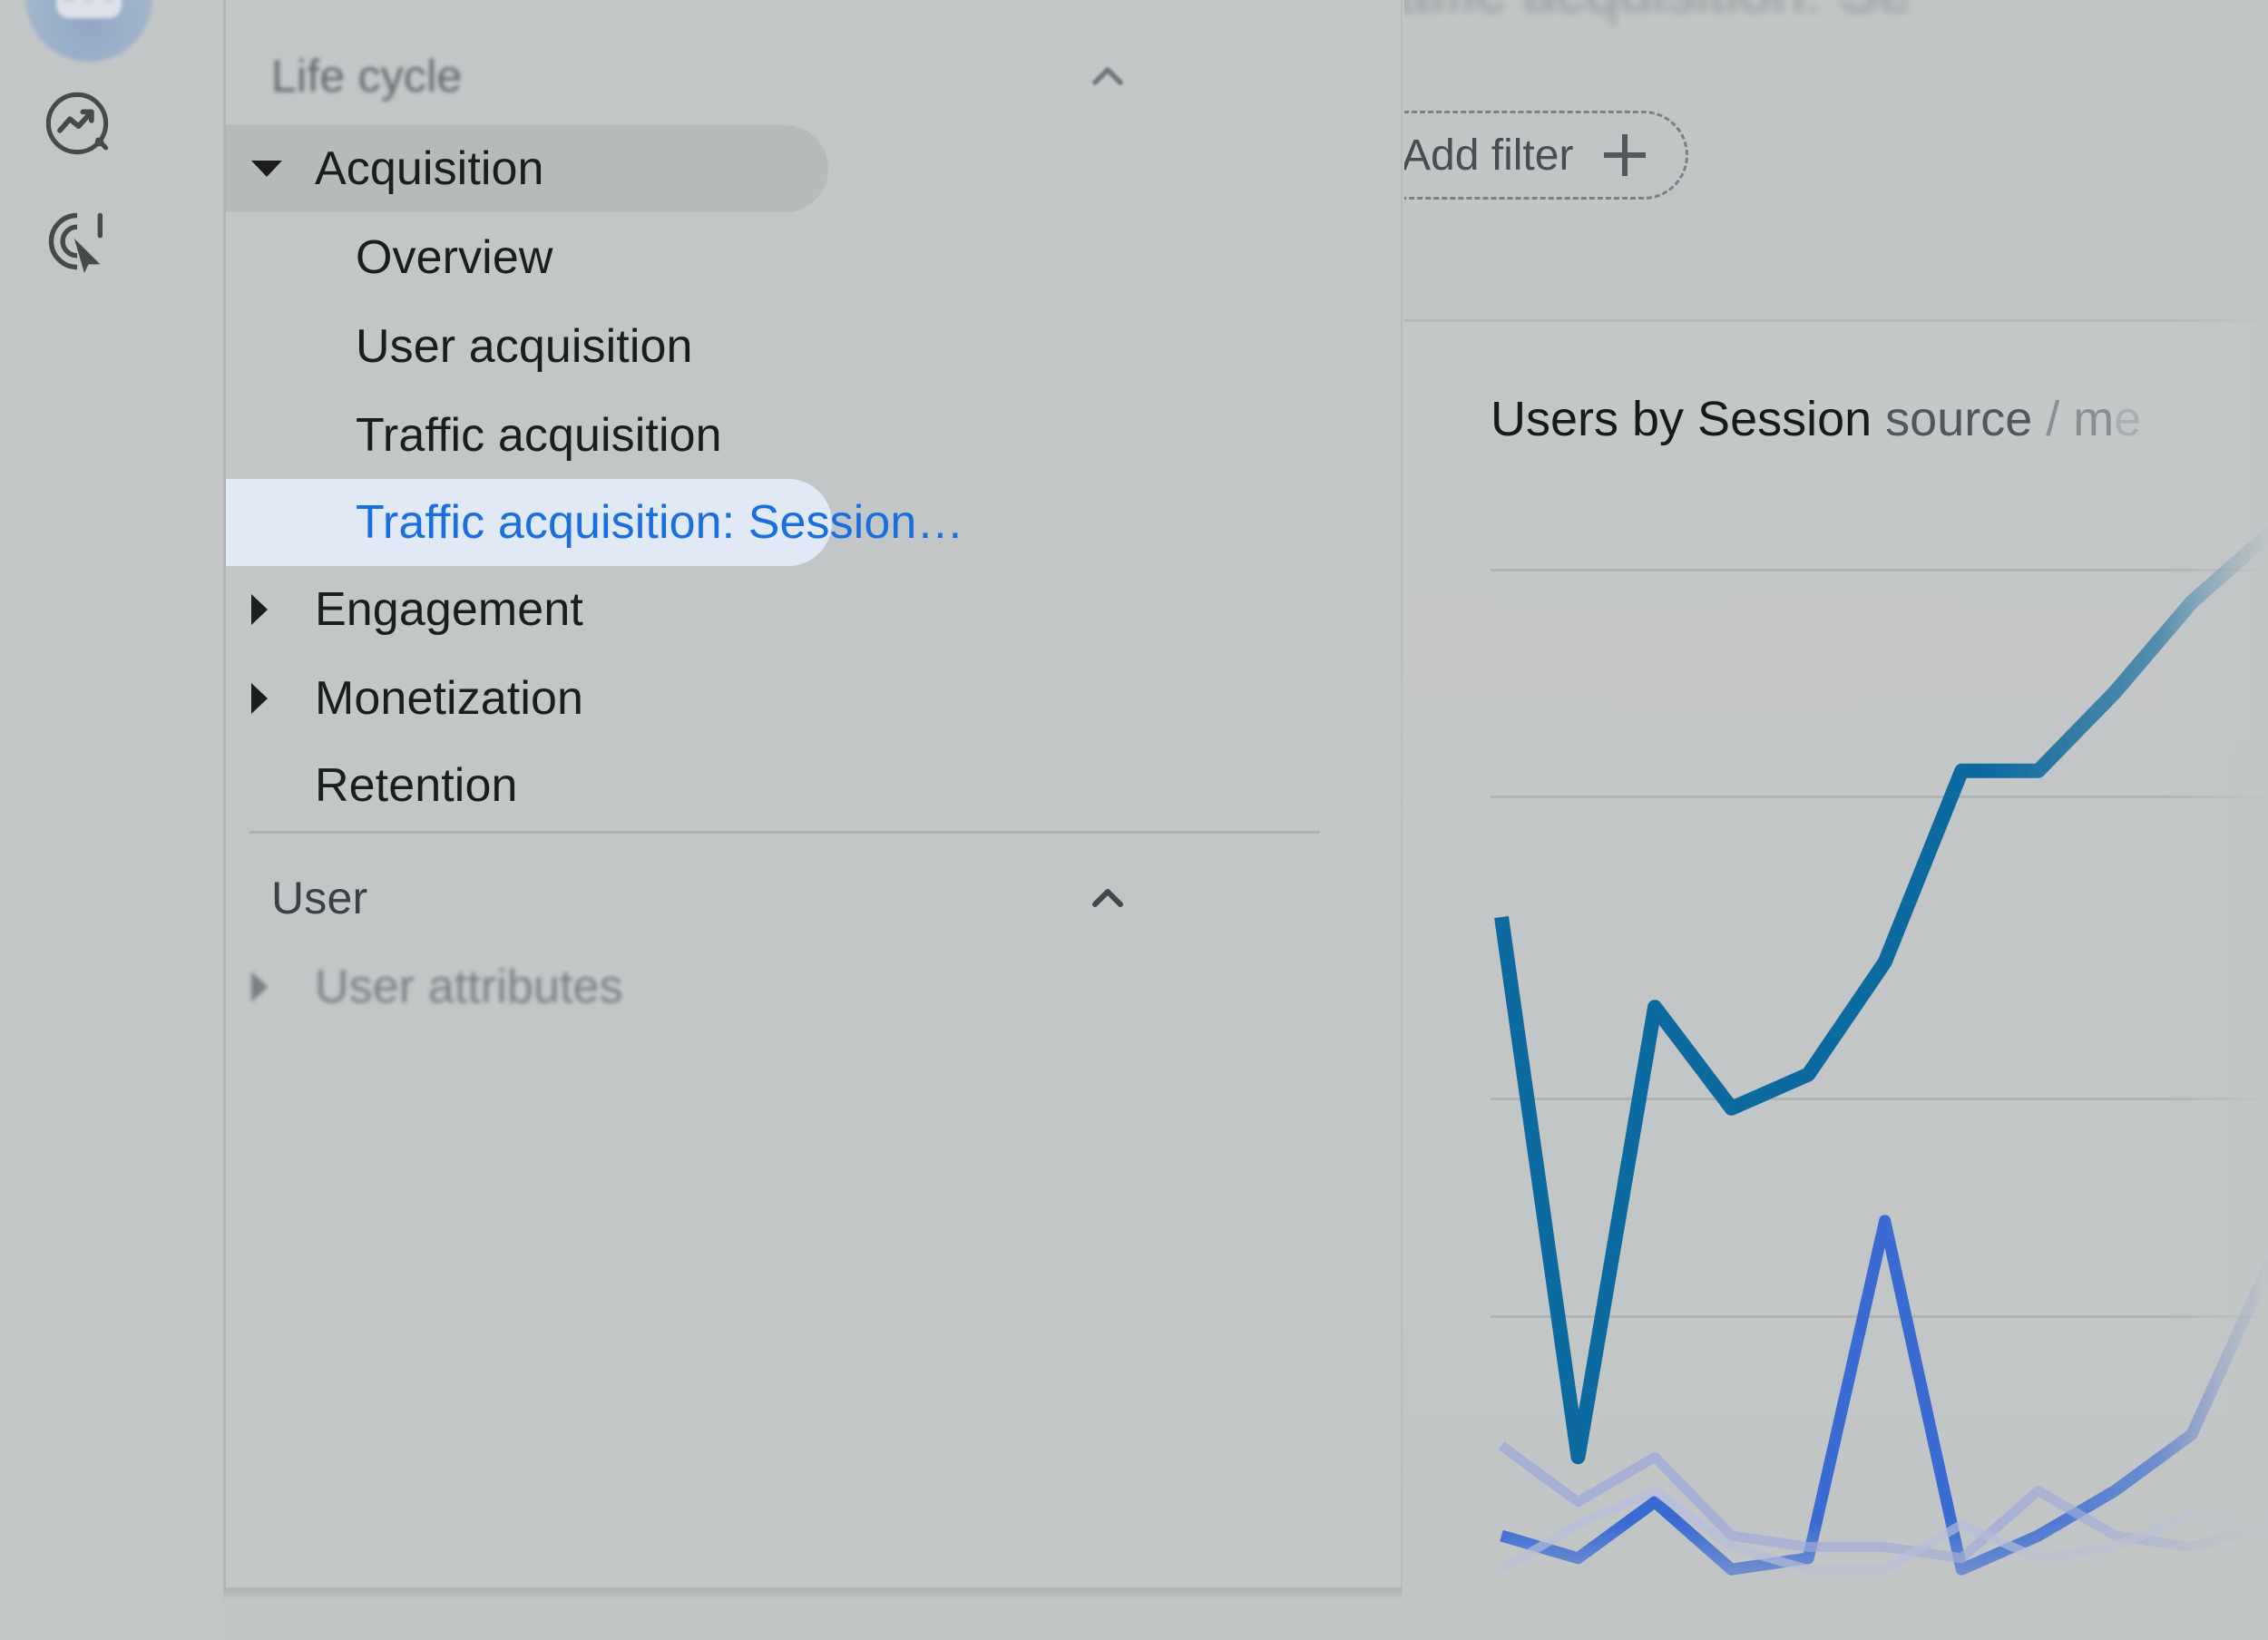 The image size is (2268, 1640). I want to click on explore-icon, so click(77, 241).